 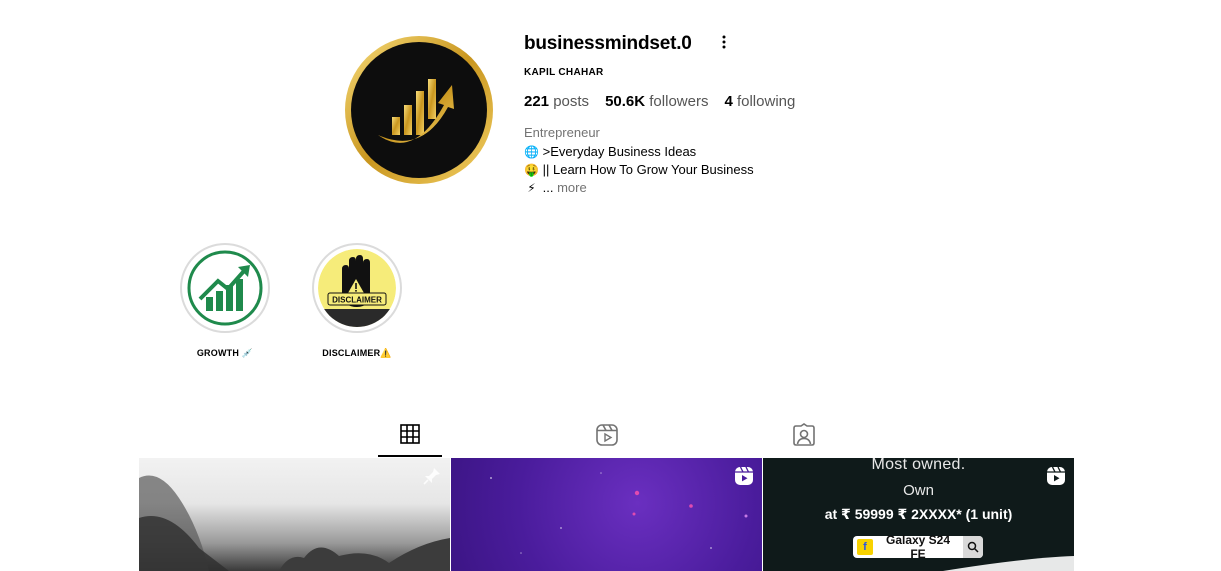 What do you see at coordinates (537, 101) in the screenshot?
I see `posts-count-value: 221` at bounding box center [537, 101].